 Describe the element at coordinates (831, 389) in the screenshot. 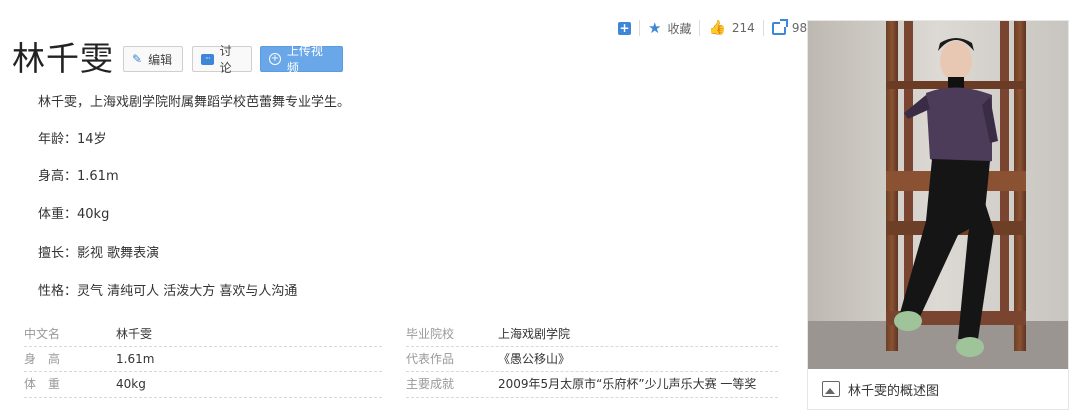

I see `image-icon` at that location.